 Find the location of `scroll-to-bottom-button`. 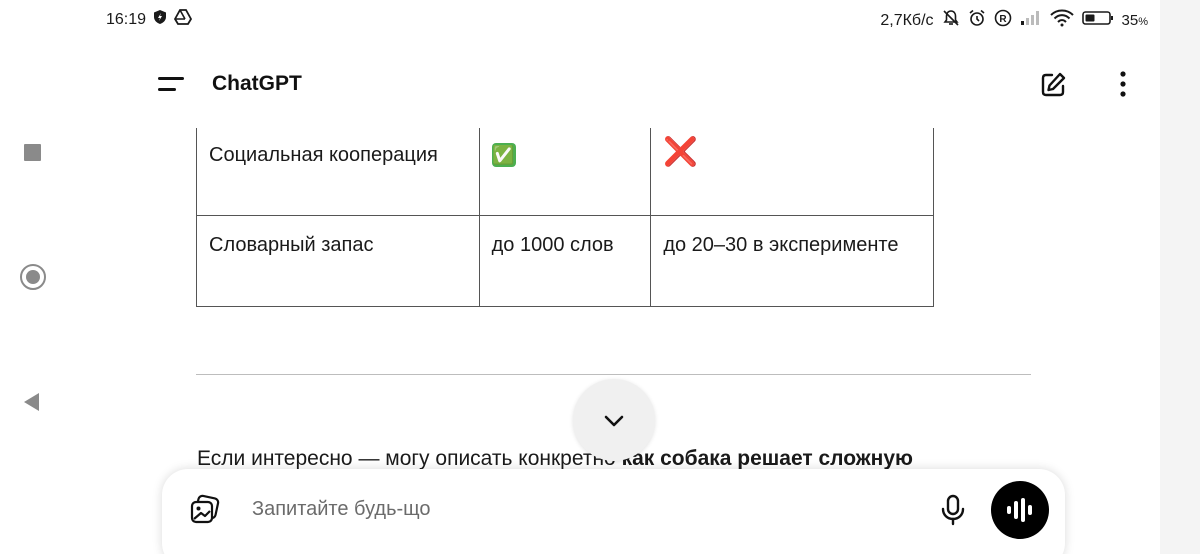

scroll-to-bottom-button is located at coordinates (614, 420).